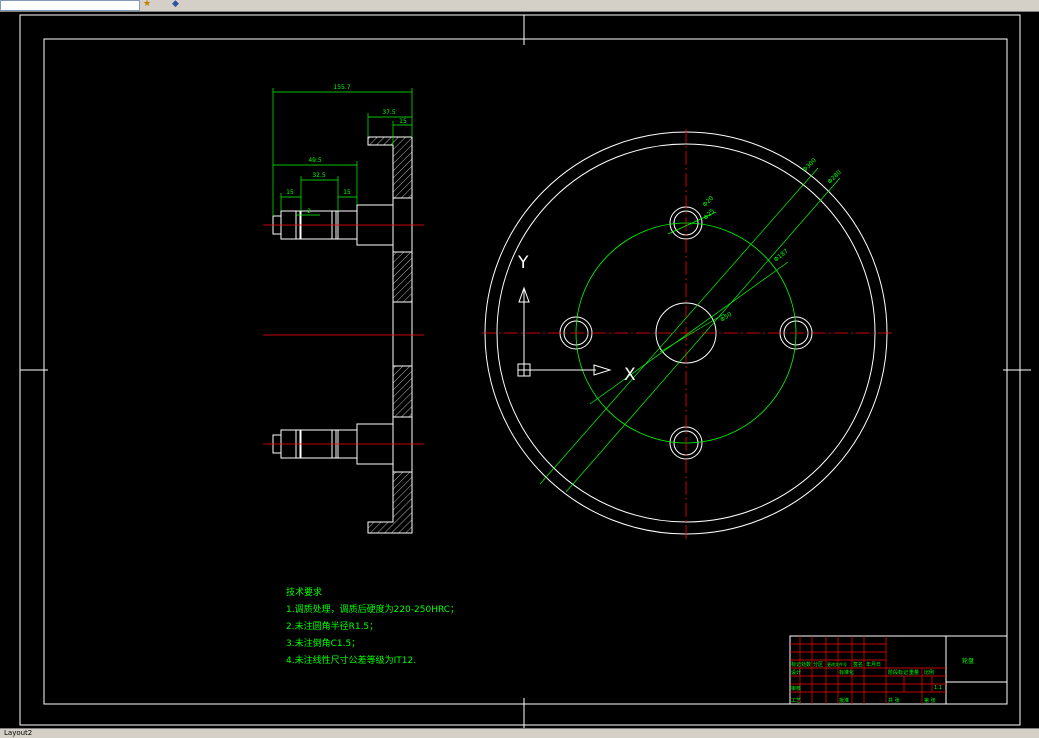  I want to click on tb-process: 工艺, so click(796, 701).